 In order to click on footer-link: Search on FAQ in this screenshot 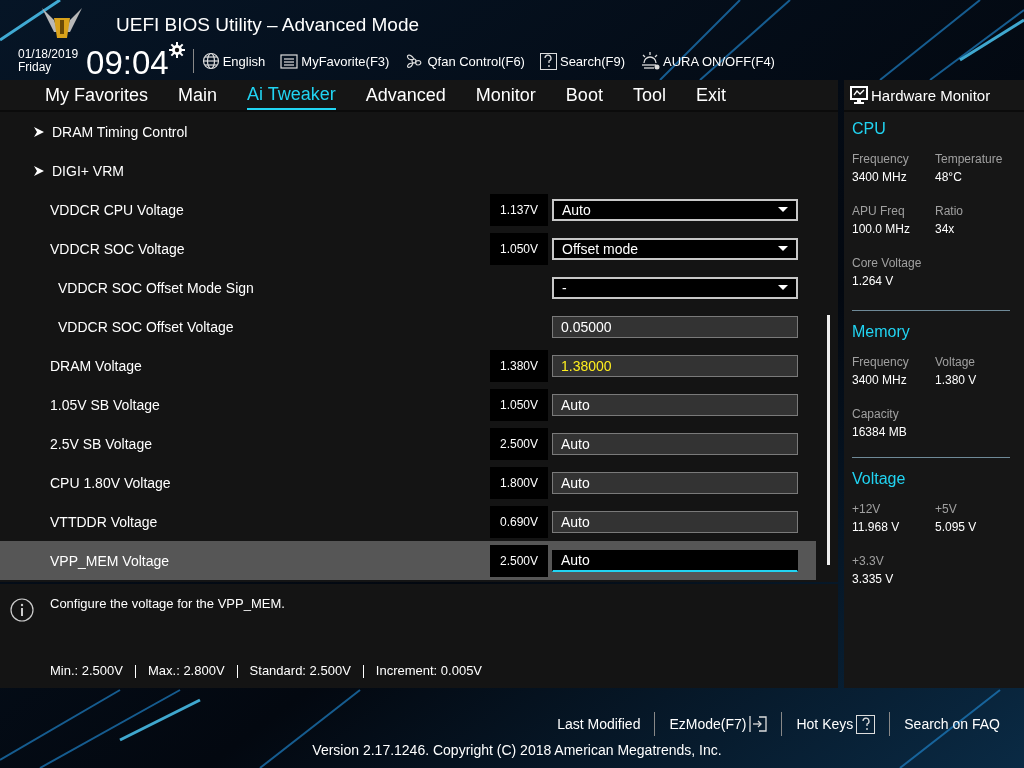, I will do `click(952, 724)`.